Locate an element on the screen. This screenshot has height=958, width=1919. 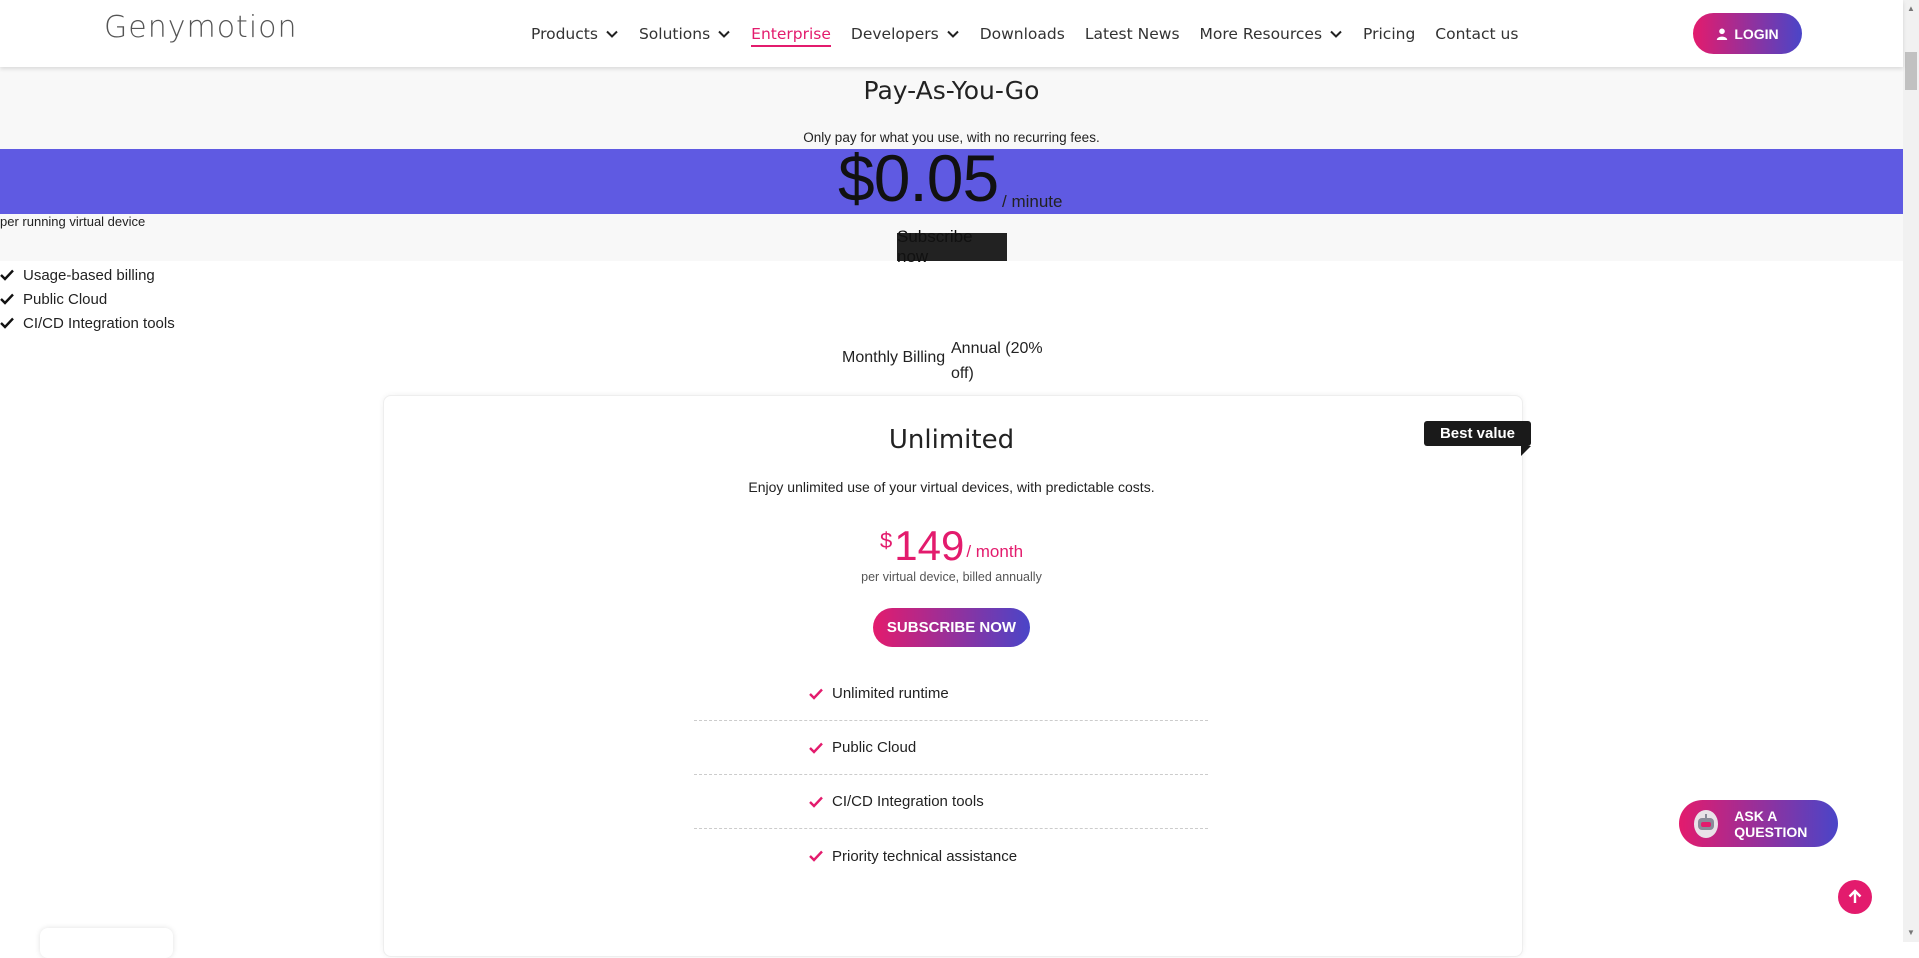
nav-label: Enterprise is located at coordinates (791, 33).